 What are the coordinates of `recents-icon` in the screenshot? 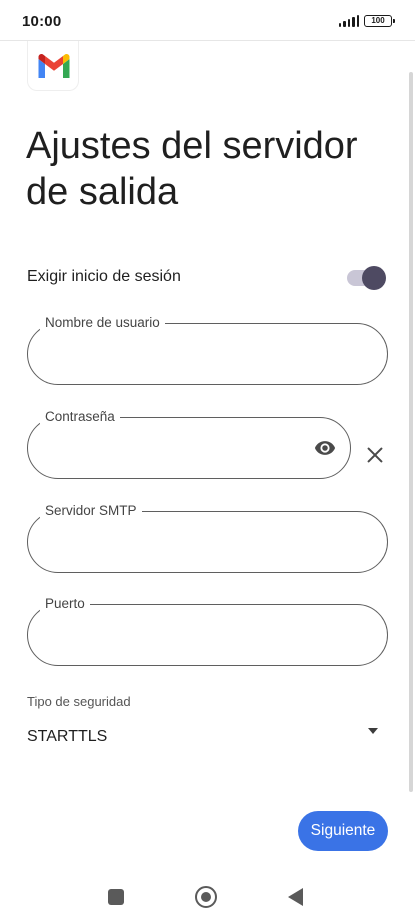 It's located at (116, 897).